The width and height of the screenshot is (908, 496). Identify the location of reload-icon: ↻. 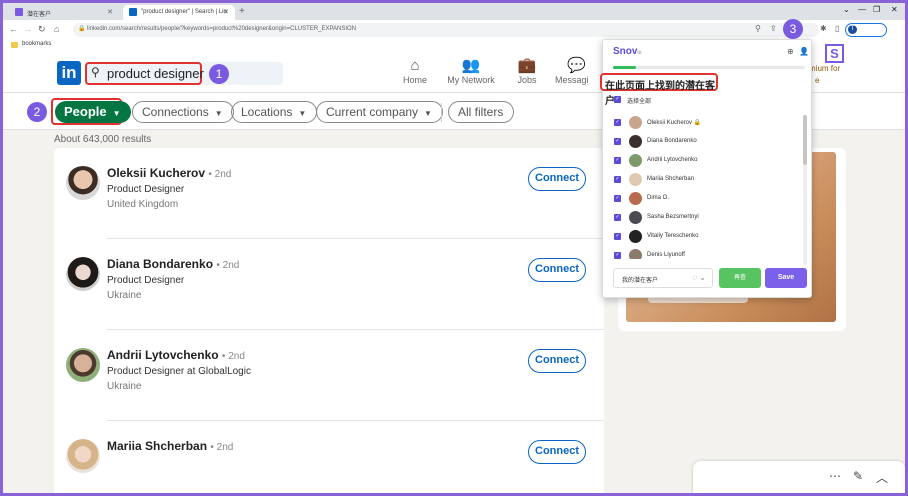
(42, 29).